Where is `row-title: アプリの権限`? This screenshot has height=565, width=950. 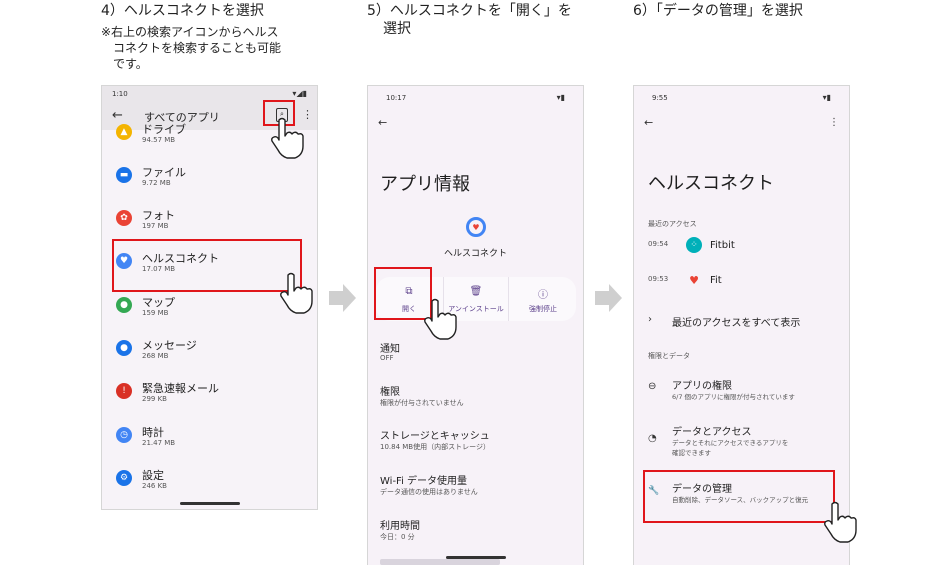
row-title: アプリの権限 is located at coordinates (702, 386).